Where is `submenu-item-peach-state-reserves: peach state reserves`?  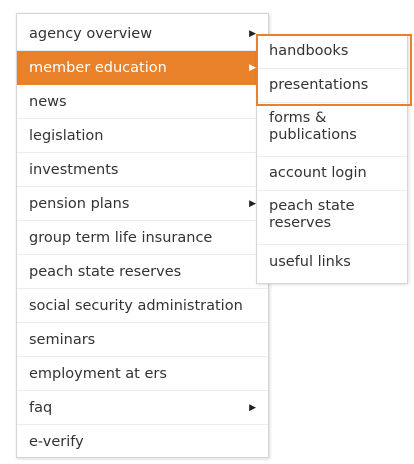 submenu-item-peach-state-reserves: peach state reserves is located at coordinates (332, 218).